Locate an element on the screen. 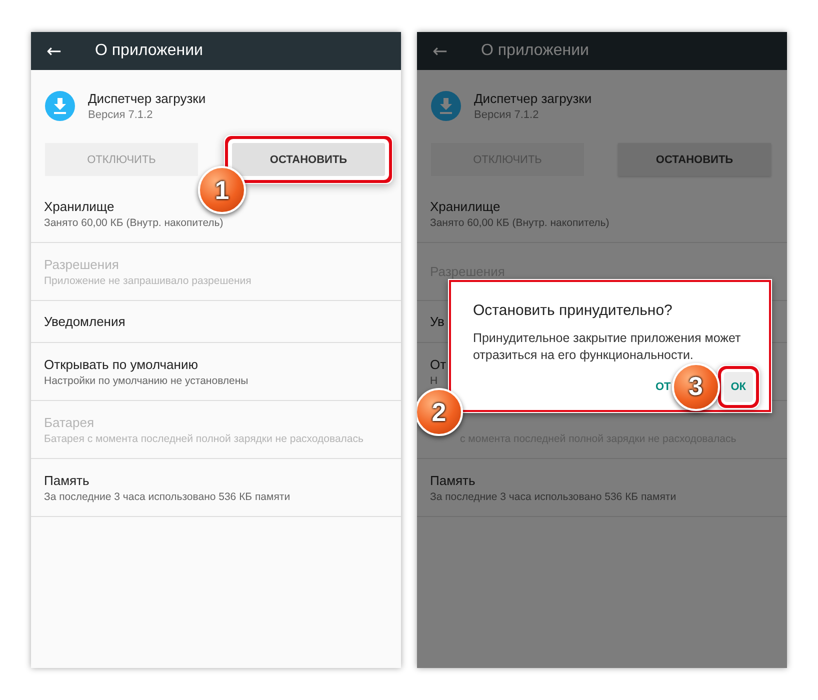 The image size is (818, 700). dialog-title: Остановить принудительно? is located at coordinates (573, 310).